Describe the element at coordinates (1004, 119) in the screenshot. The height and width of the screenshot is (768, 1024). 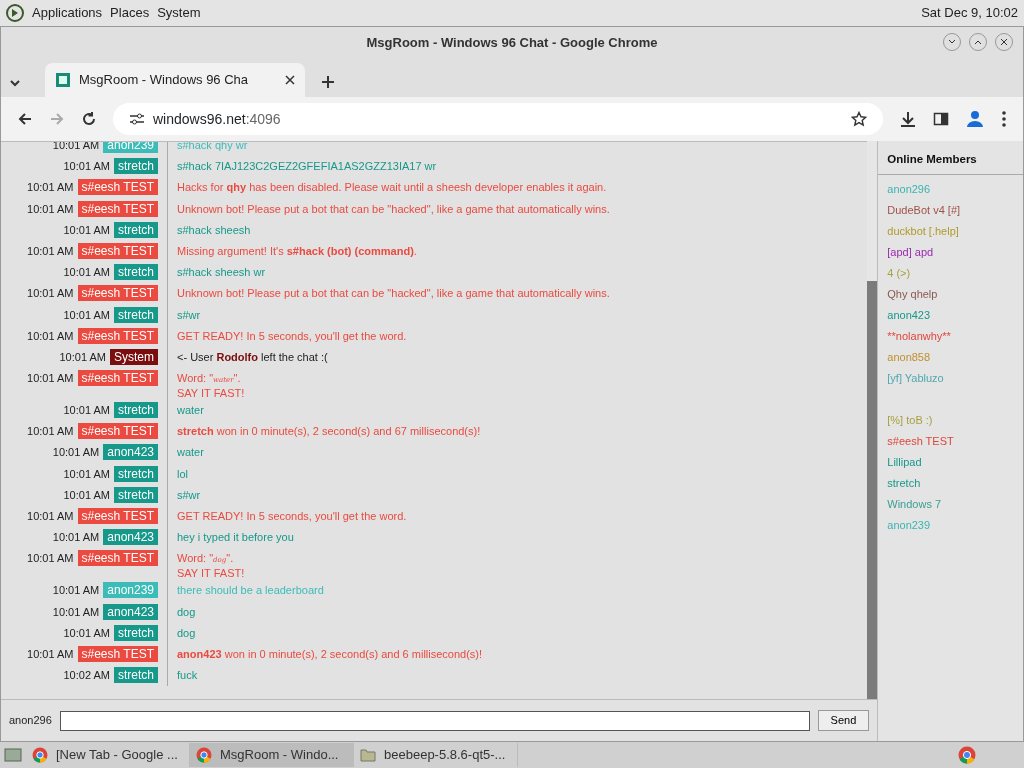
I see `menu-icon` at that location.